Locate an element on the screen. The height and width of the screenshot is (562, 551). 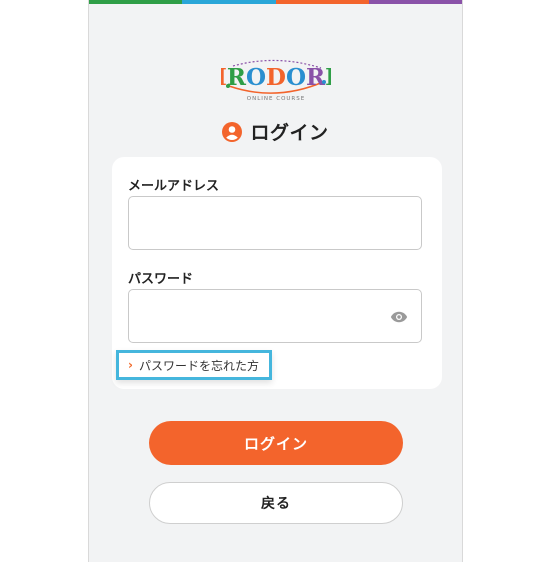
email-field is located at coordinates (275, 223).